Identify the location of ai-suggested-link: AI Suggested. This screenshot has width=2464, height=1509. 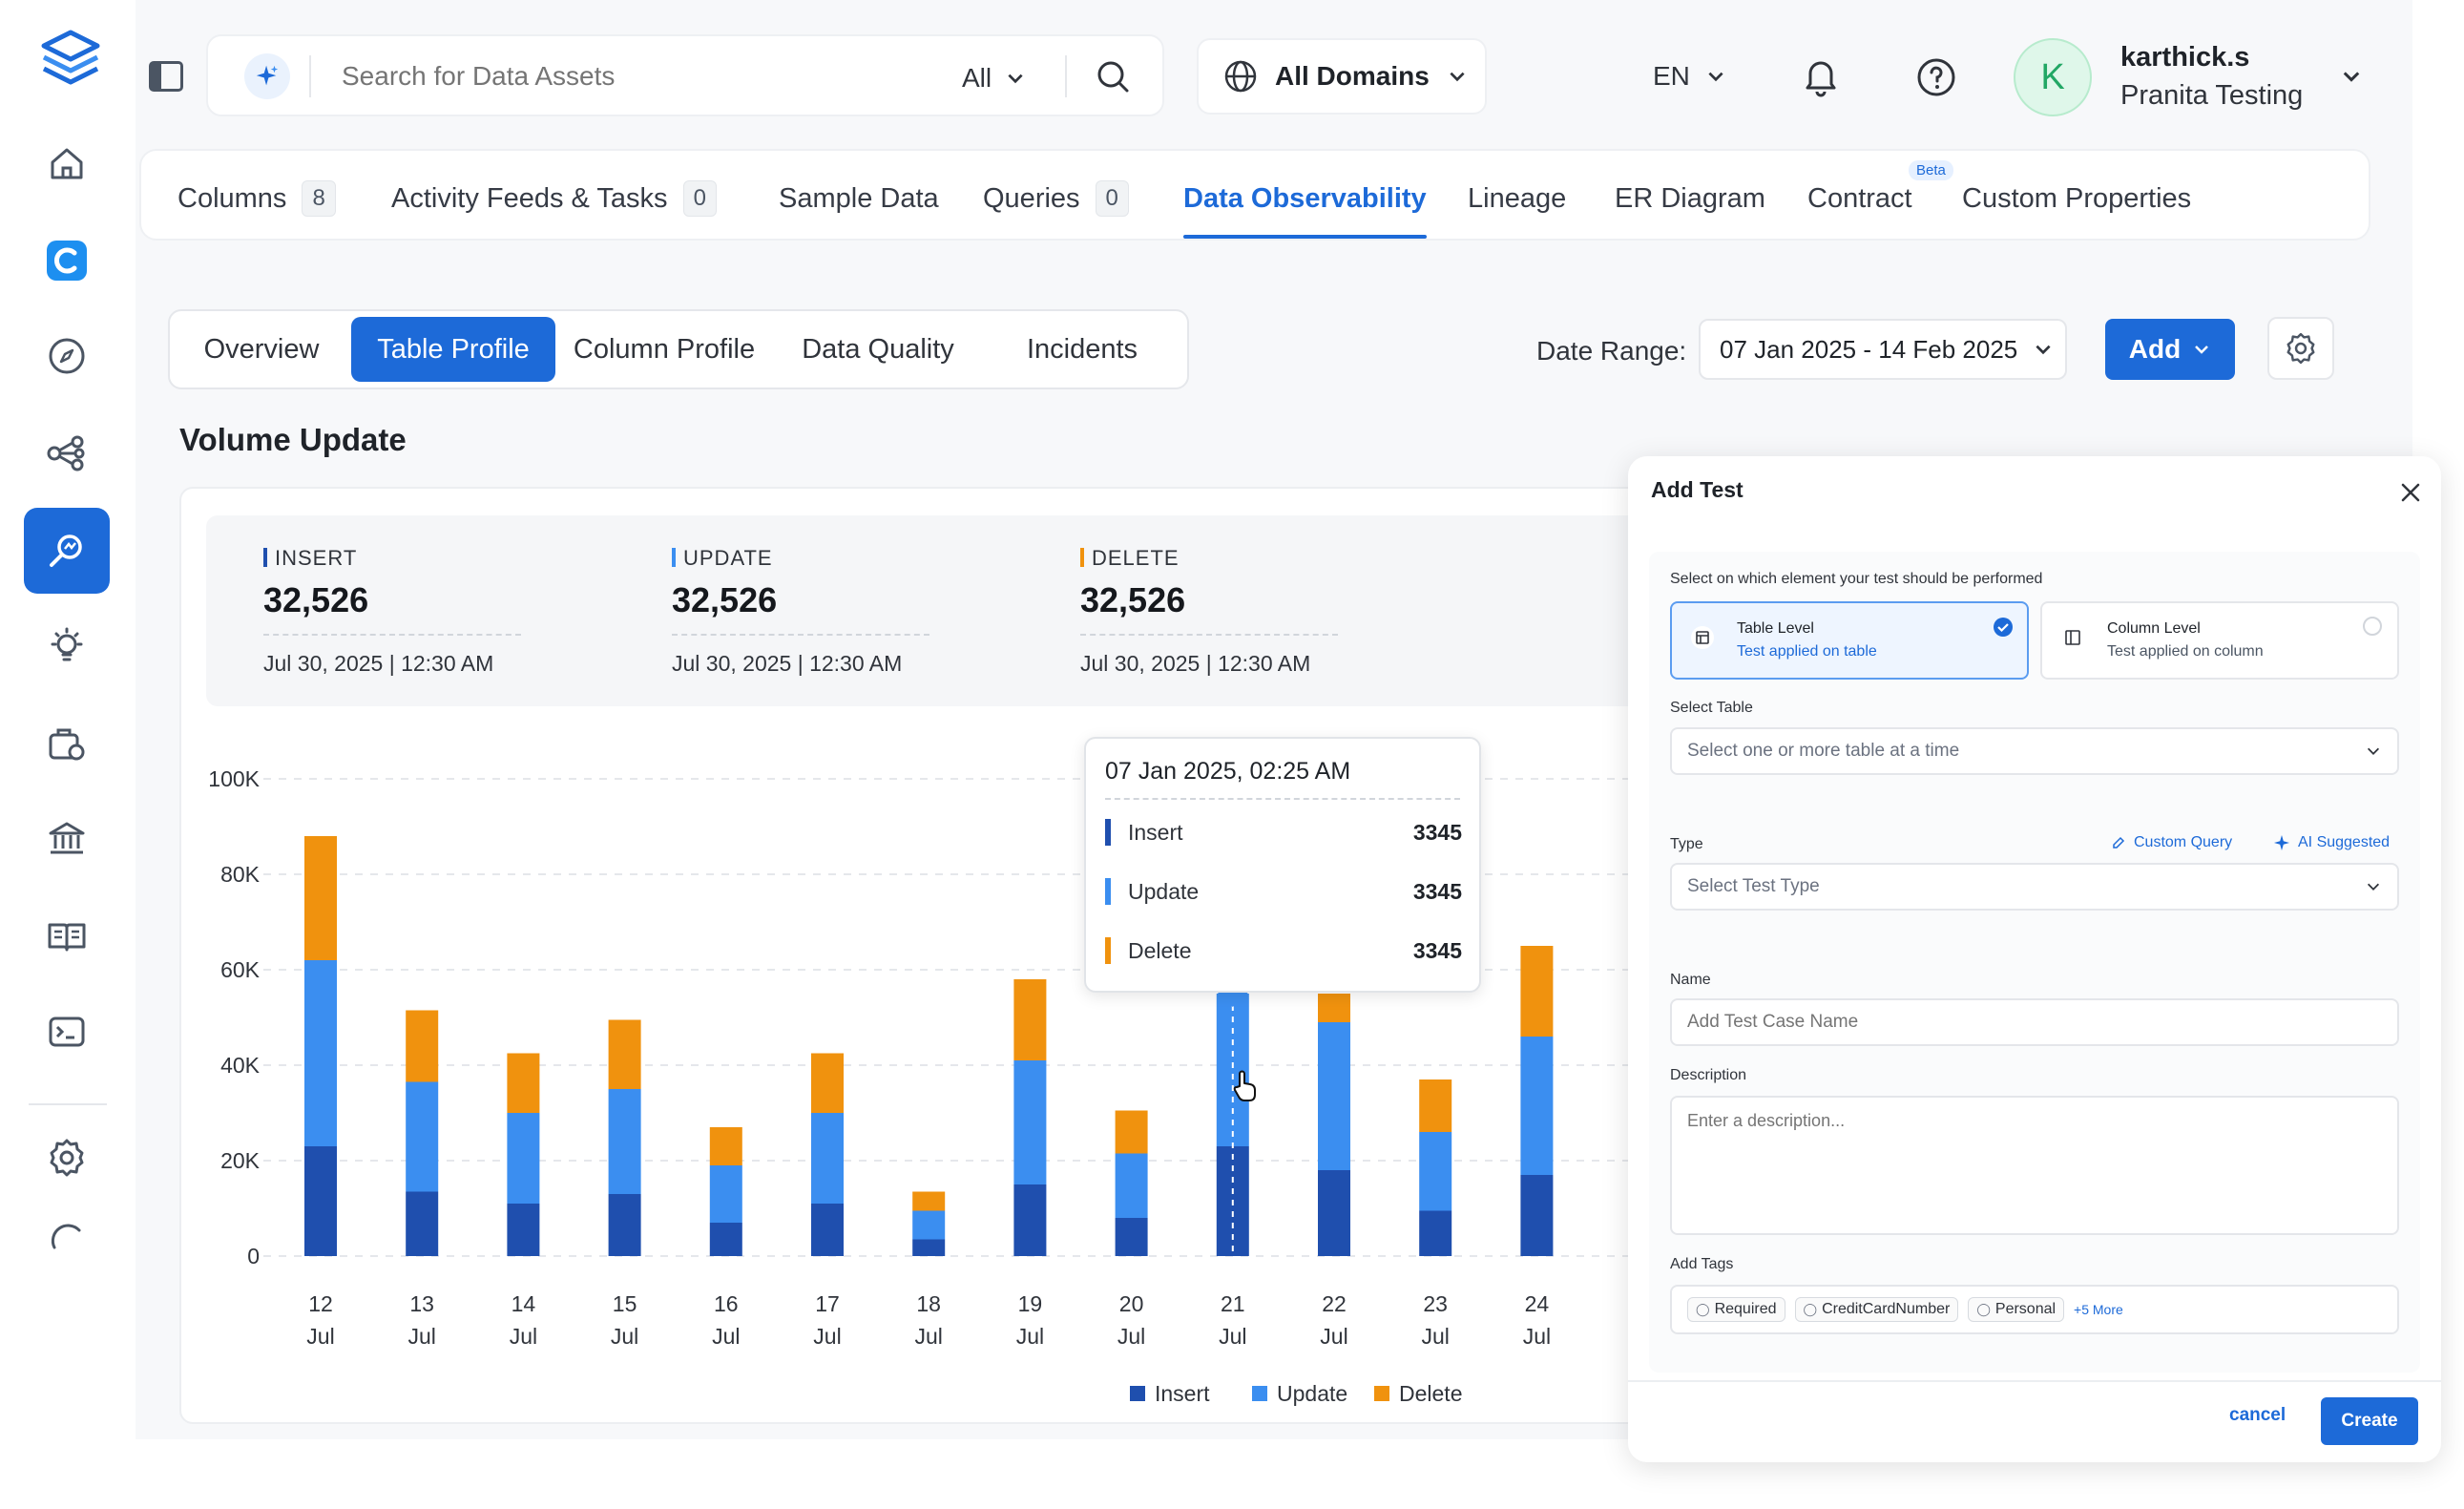
(2331, 842).